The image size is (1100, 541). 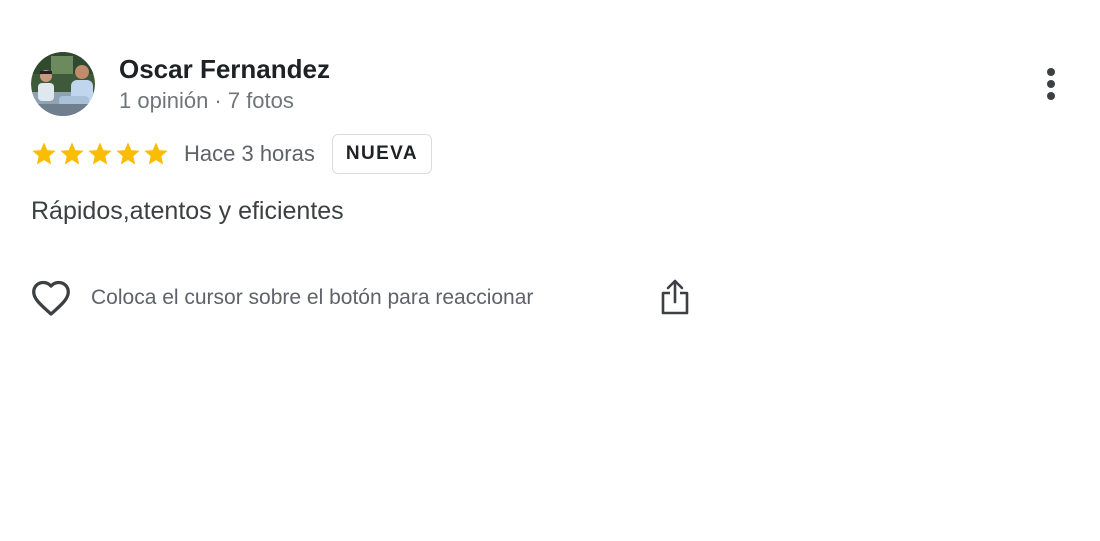 I want to click on more-vertical-icon, so click(x=1051, y=84).